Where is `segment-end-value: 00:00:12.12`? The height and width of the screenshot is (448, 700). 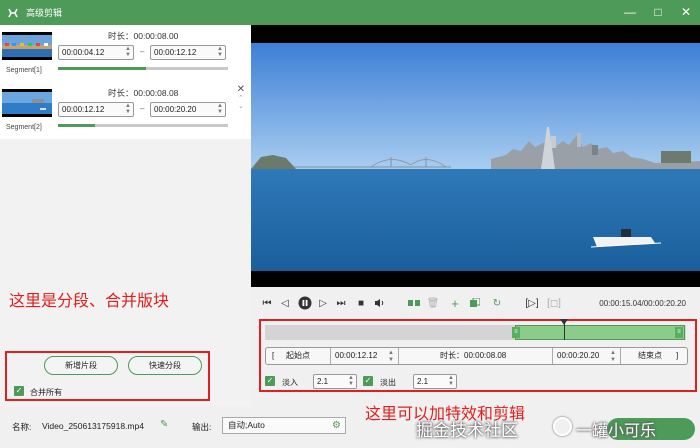
segment-end-value: 00:00:12.12 is located at coordinates (175, 52).